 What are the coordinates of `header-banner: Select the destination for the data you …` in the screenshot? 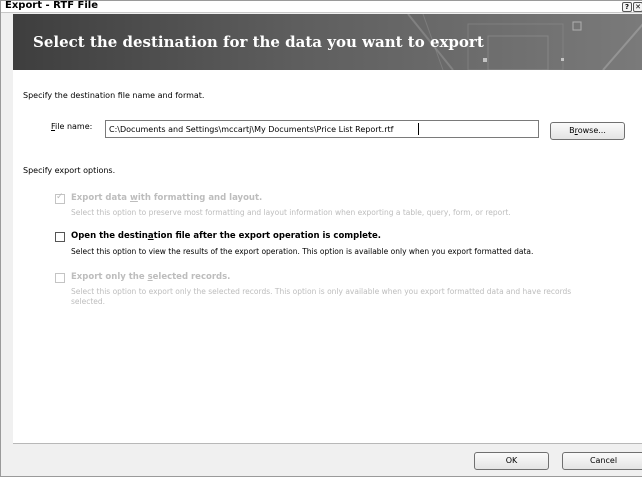 It's located at (327, 42).